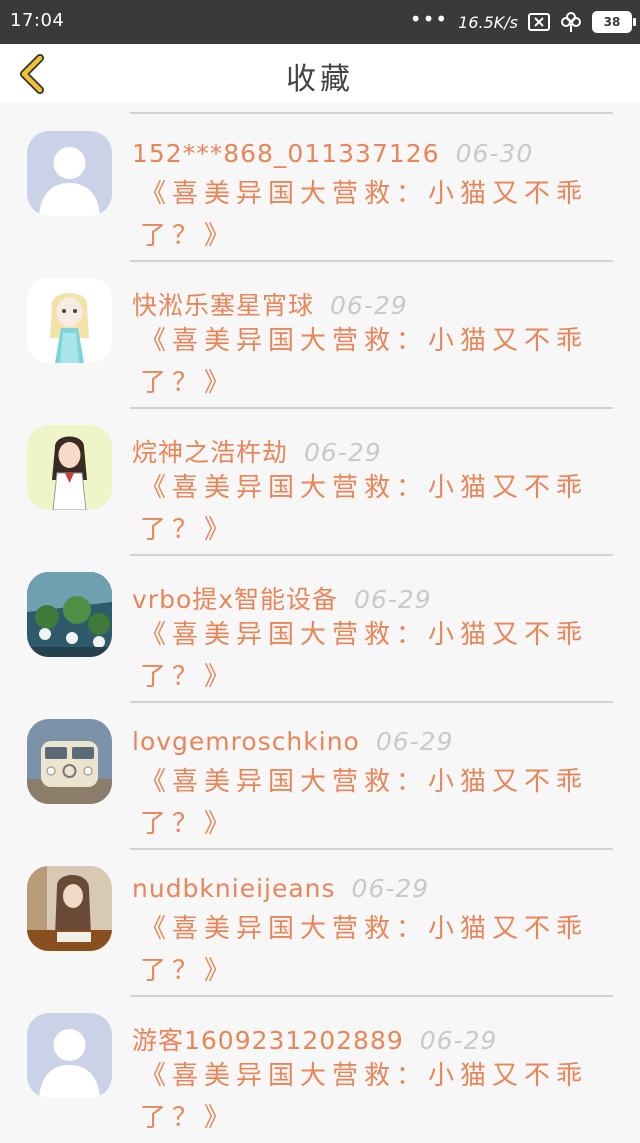  I want to click on list-item: 游客1609231202889 06-29 《喜美异国大营救：小猫又不乖了？》, so click(320, 1069).